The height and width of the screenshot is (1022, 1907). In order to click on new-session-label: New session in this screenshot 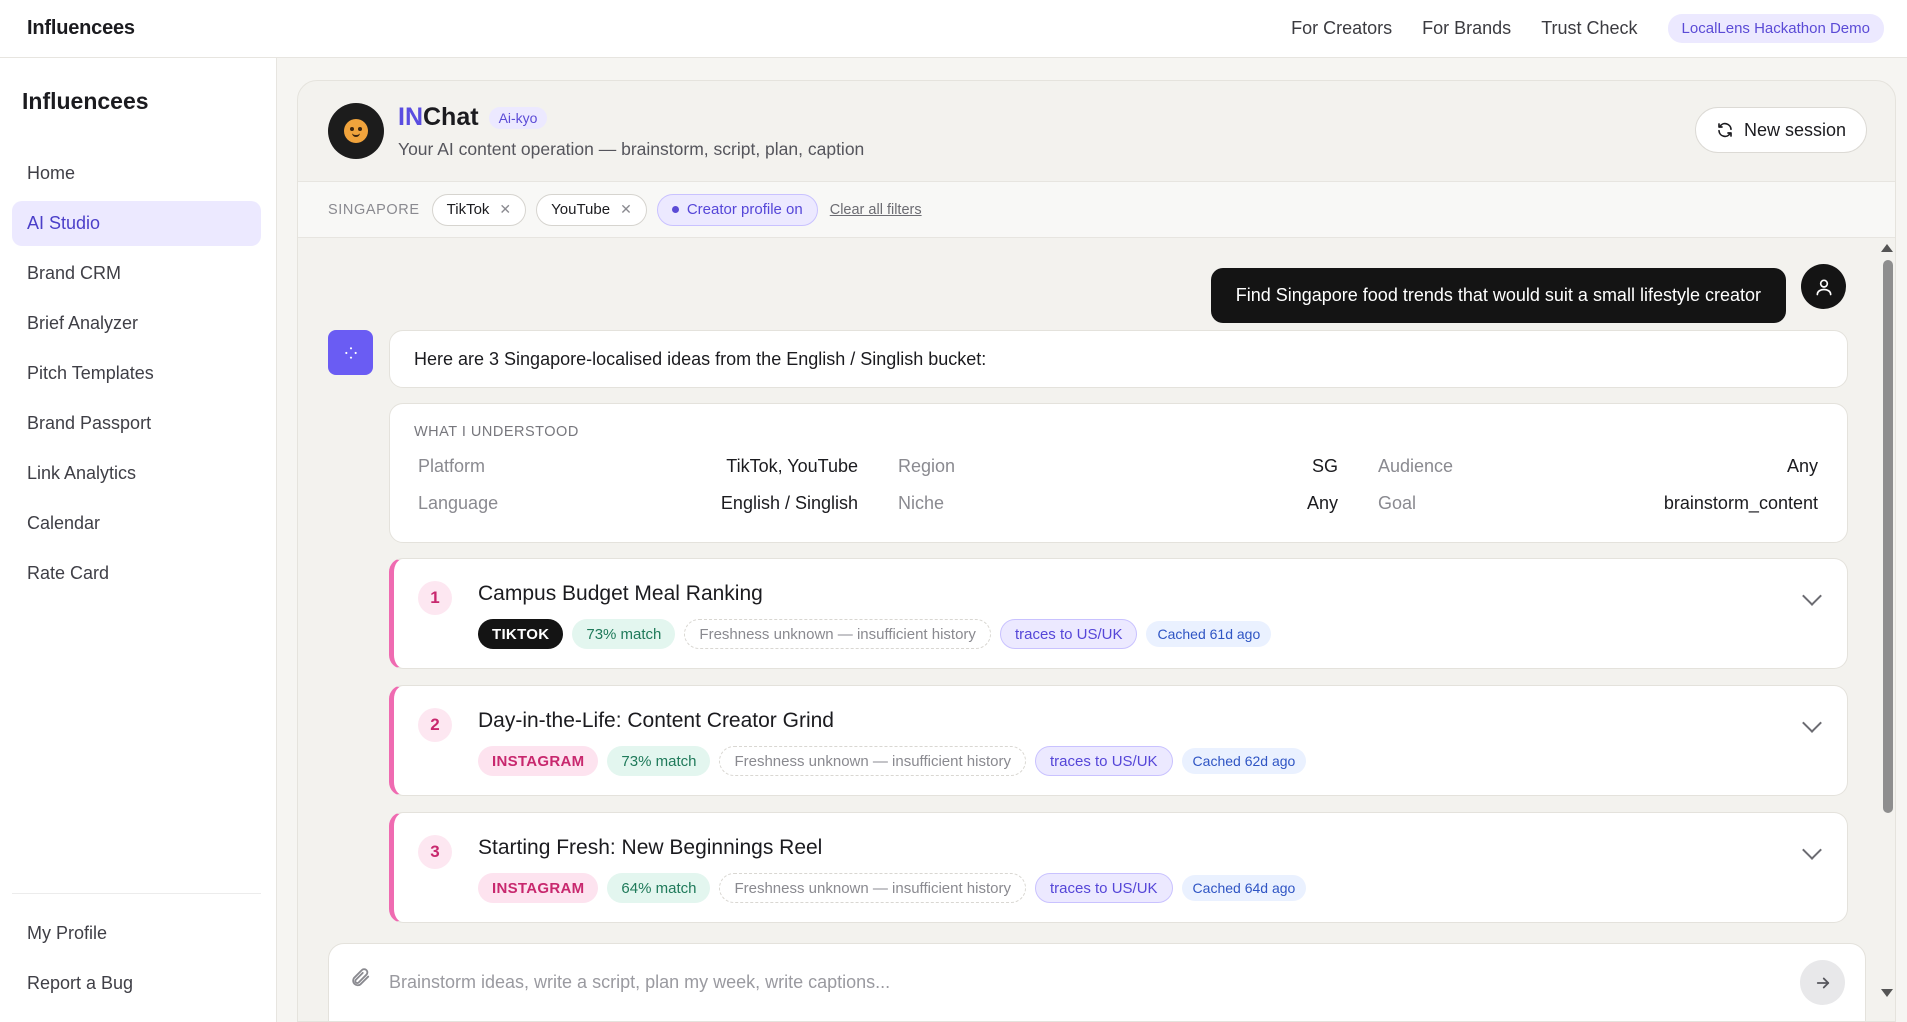, I will do `click(1794, 129)`.